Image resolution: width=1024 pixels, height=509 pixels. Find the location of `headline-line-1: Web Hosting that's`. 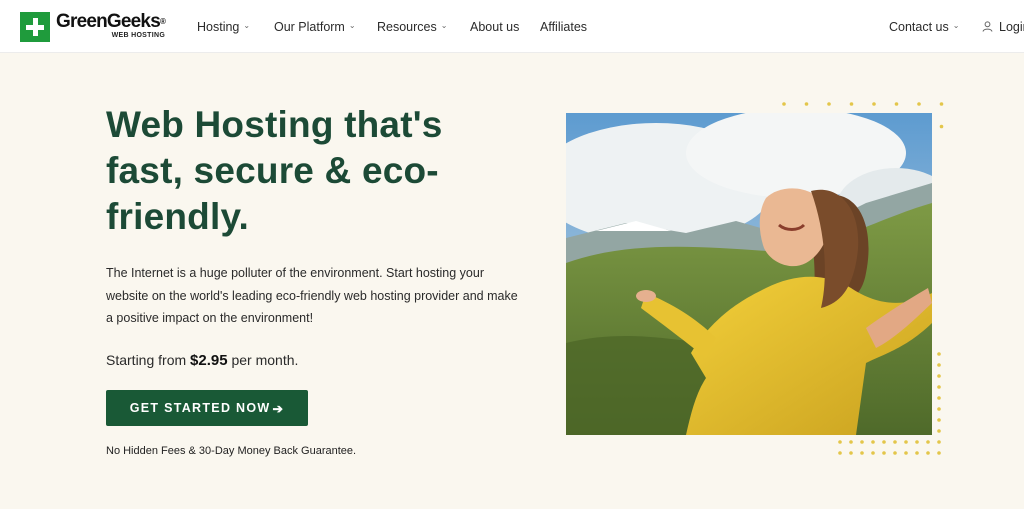

headline-line-1: Web Hosting that's is located at coordinates (274, 124).